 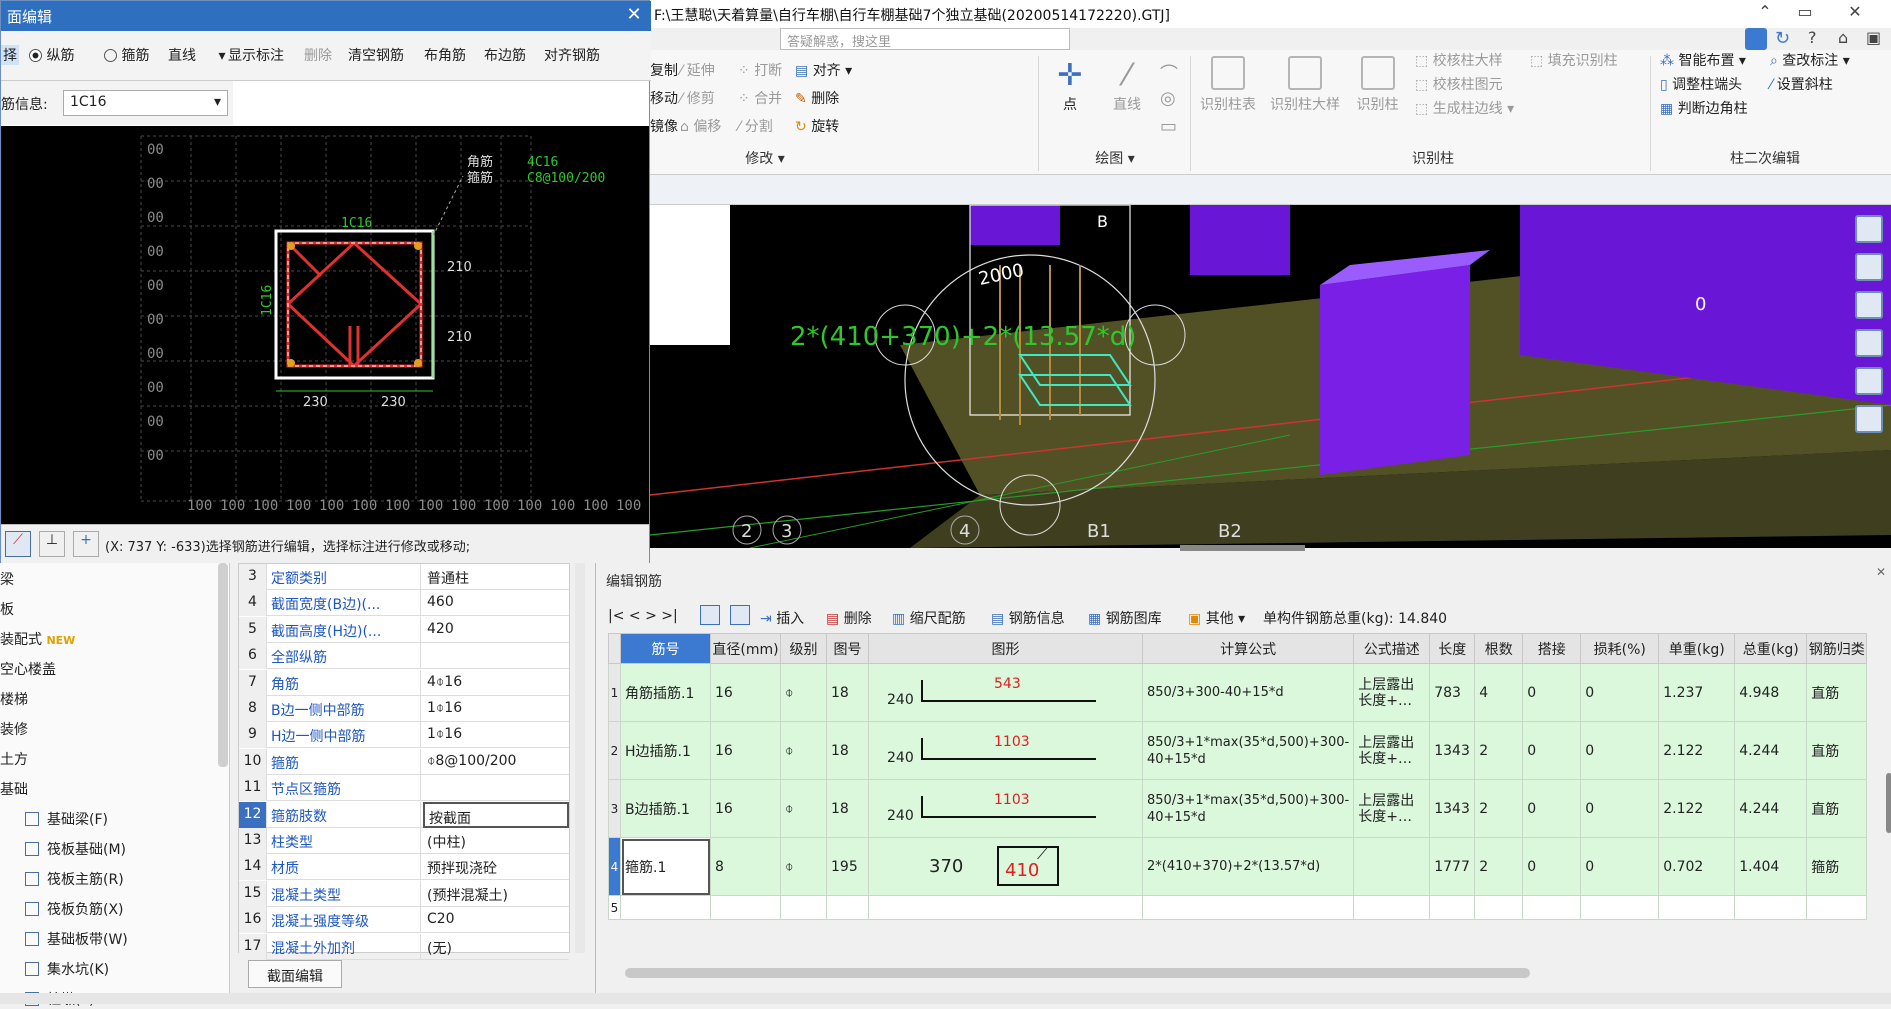 I want to click on move-up-icon, so click(x=710, y=615).